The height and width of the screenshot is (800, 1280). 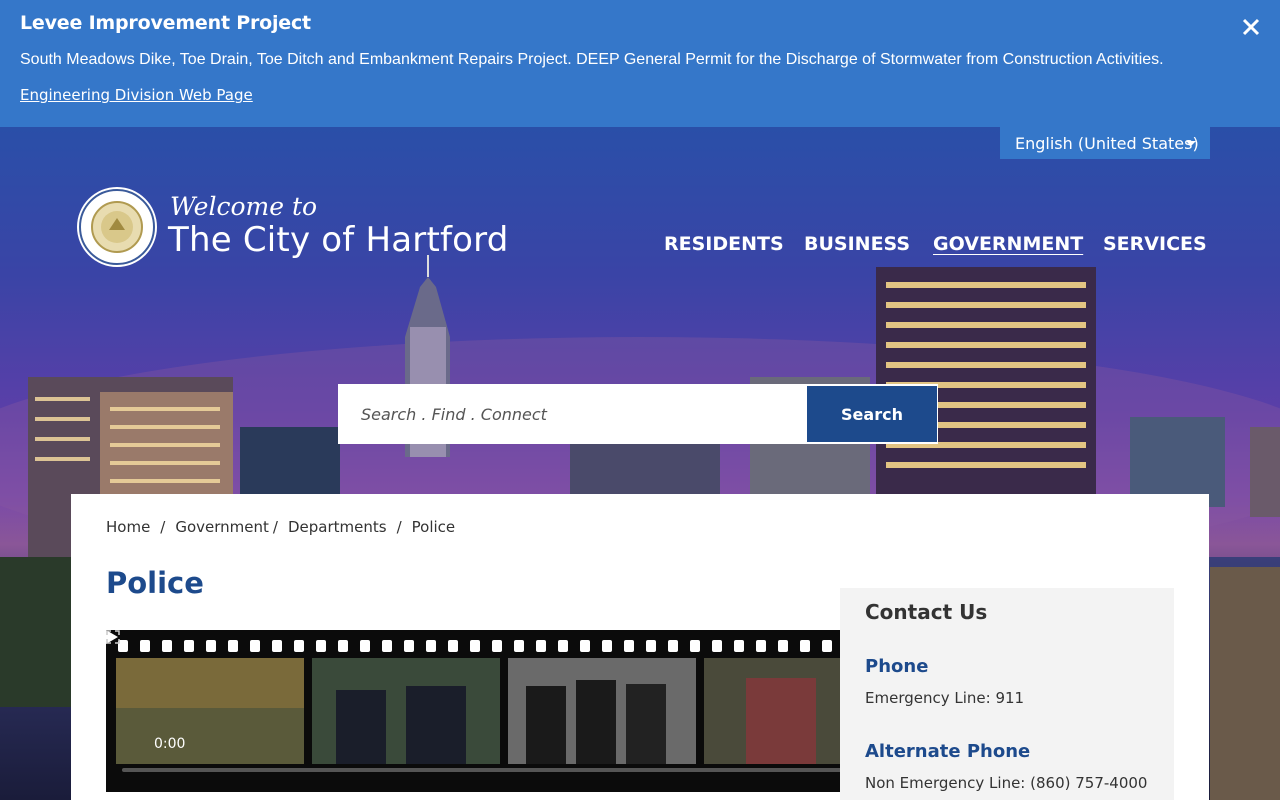 I want to click on welcome-text: Welcome to, so click(x=244, y=206).